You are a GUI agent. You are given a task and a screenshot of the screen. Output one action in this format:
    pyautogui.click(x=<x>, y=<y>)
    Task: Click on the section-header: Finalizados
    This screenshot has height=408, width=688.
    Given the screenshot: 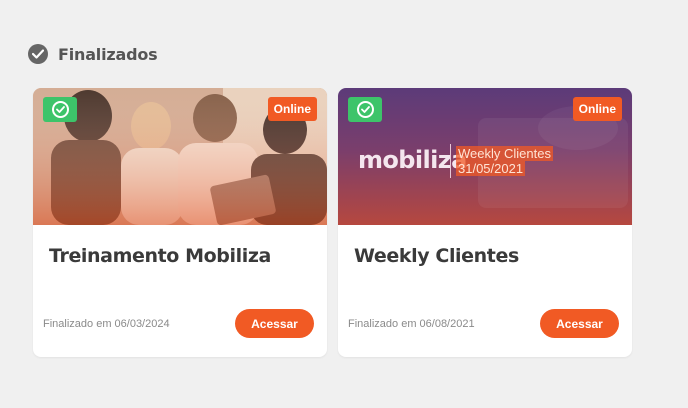 What is the action you would take?
    pyautogui.click(x=93, y=54)
    